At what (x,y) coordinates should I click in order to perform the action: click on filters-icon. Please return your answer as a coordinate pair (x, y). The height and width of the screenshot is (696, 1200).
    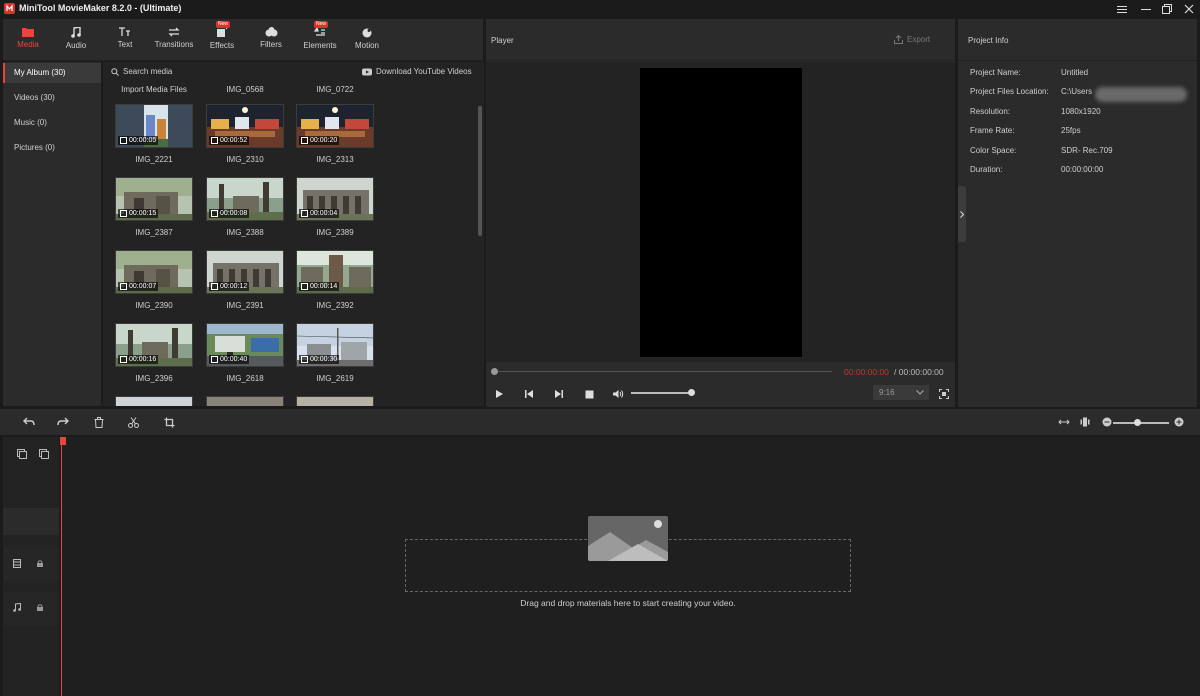
    Looking at the image, I should click on (271, 32).